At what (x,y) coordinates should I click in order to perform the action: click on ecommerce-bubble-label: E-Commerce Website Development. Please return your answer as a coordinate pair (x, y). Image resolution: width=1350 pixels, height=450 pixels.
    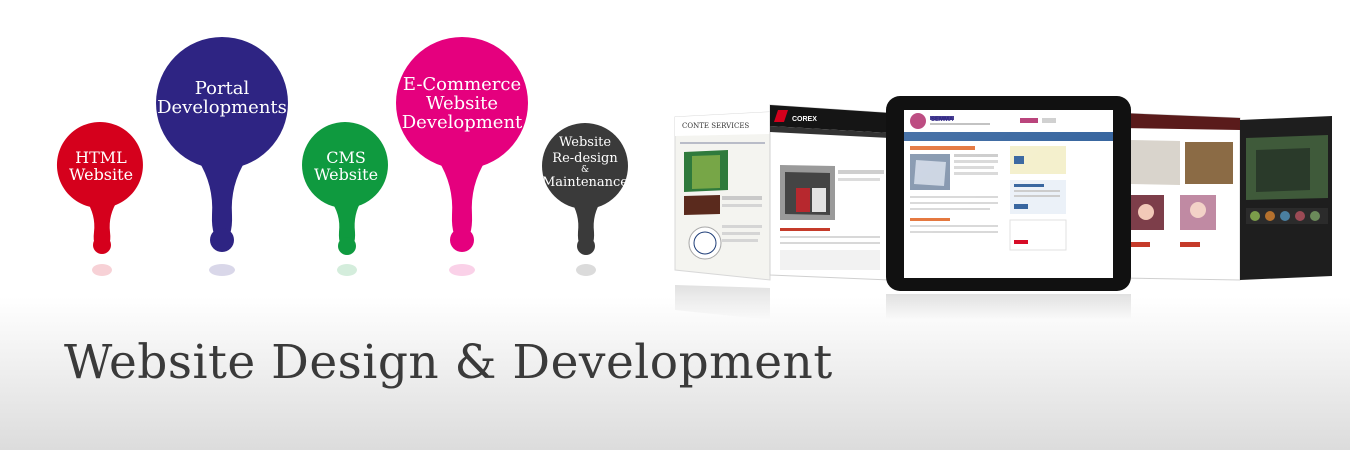
    Looking at the image, I should click on (462, 104).